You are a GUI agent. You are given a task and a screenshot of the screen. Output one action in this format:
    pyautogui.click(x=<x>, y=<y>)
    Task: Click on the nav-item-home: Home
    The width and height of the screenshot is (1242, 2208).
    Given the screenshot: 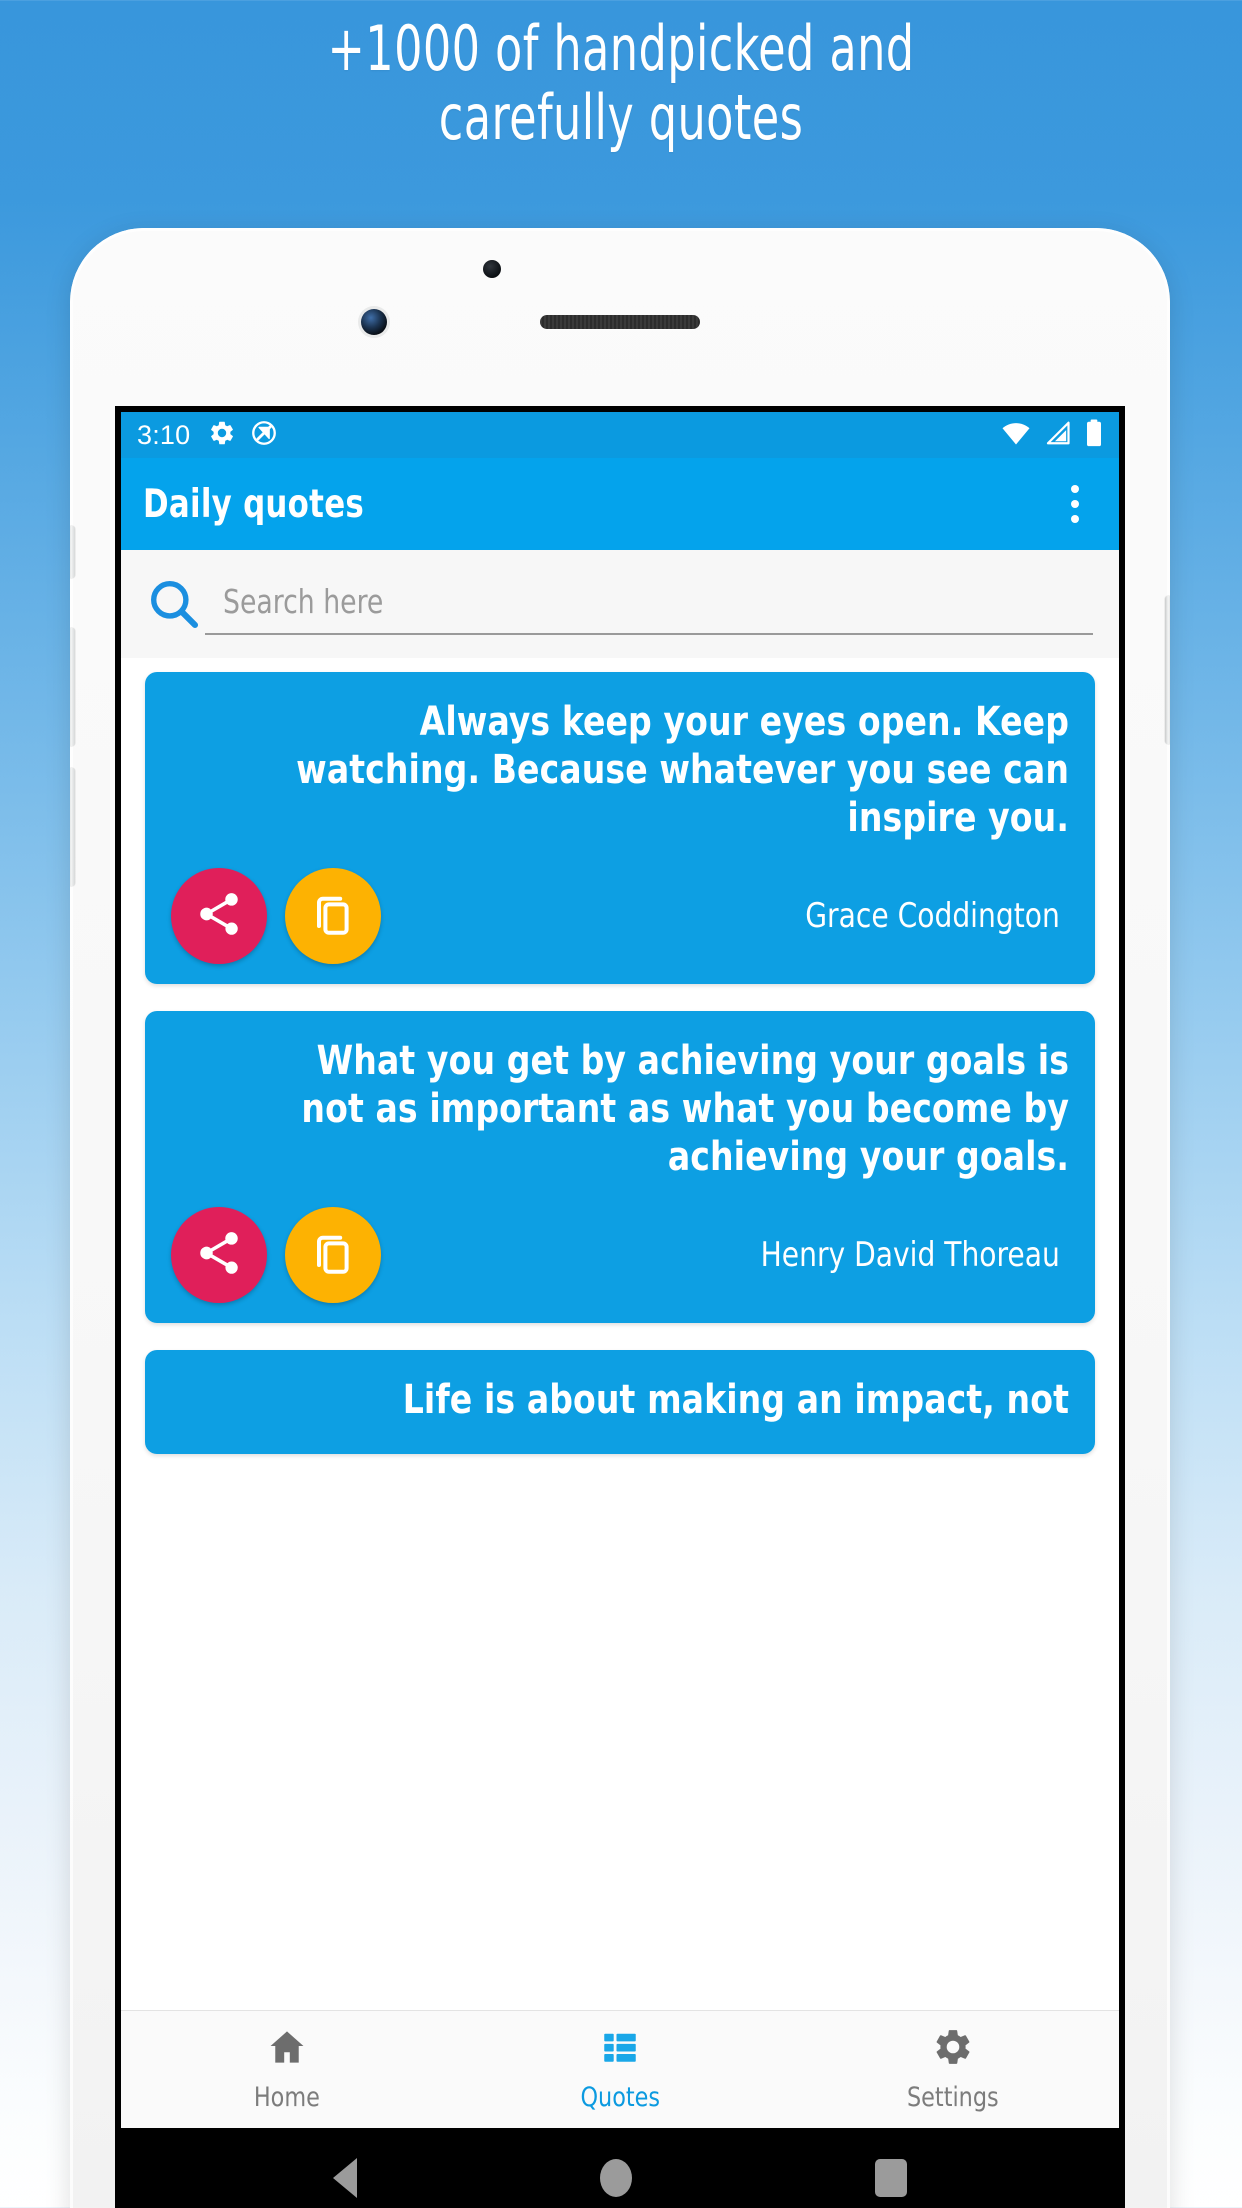 What is the action you would take?
    pyautogui.click(x=287, y=2069)
    